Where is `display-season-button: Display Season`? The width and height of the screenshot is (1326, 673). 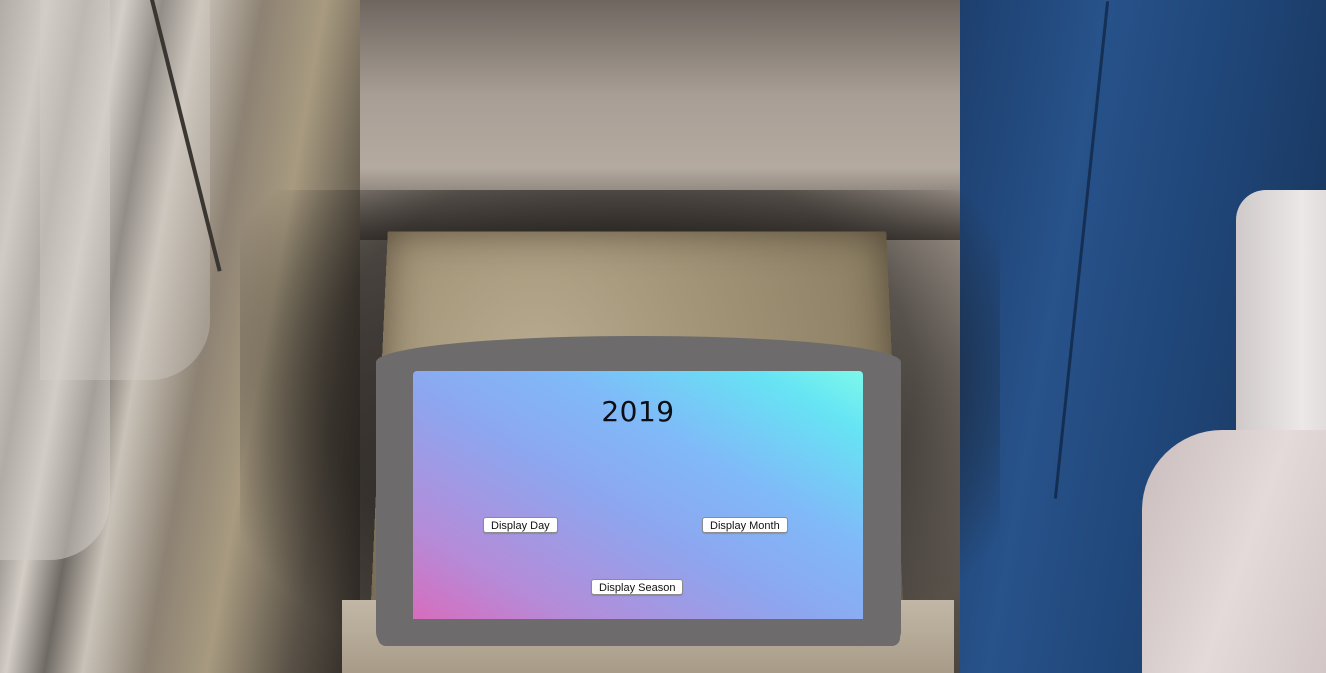 display-season-button: Display Season is located at coordinates (637, 587).